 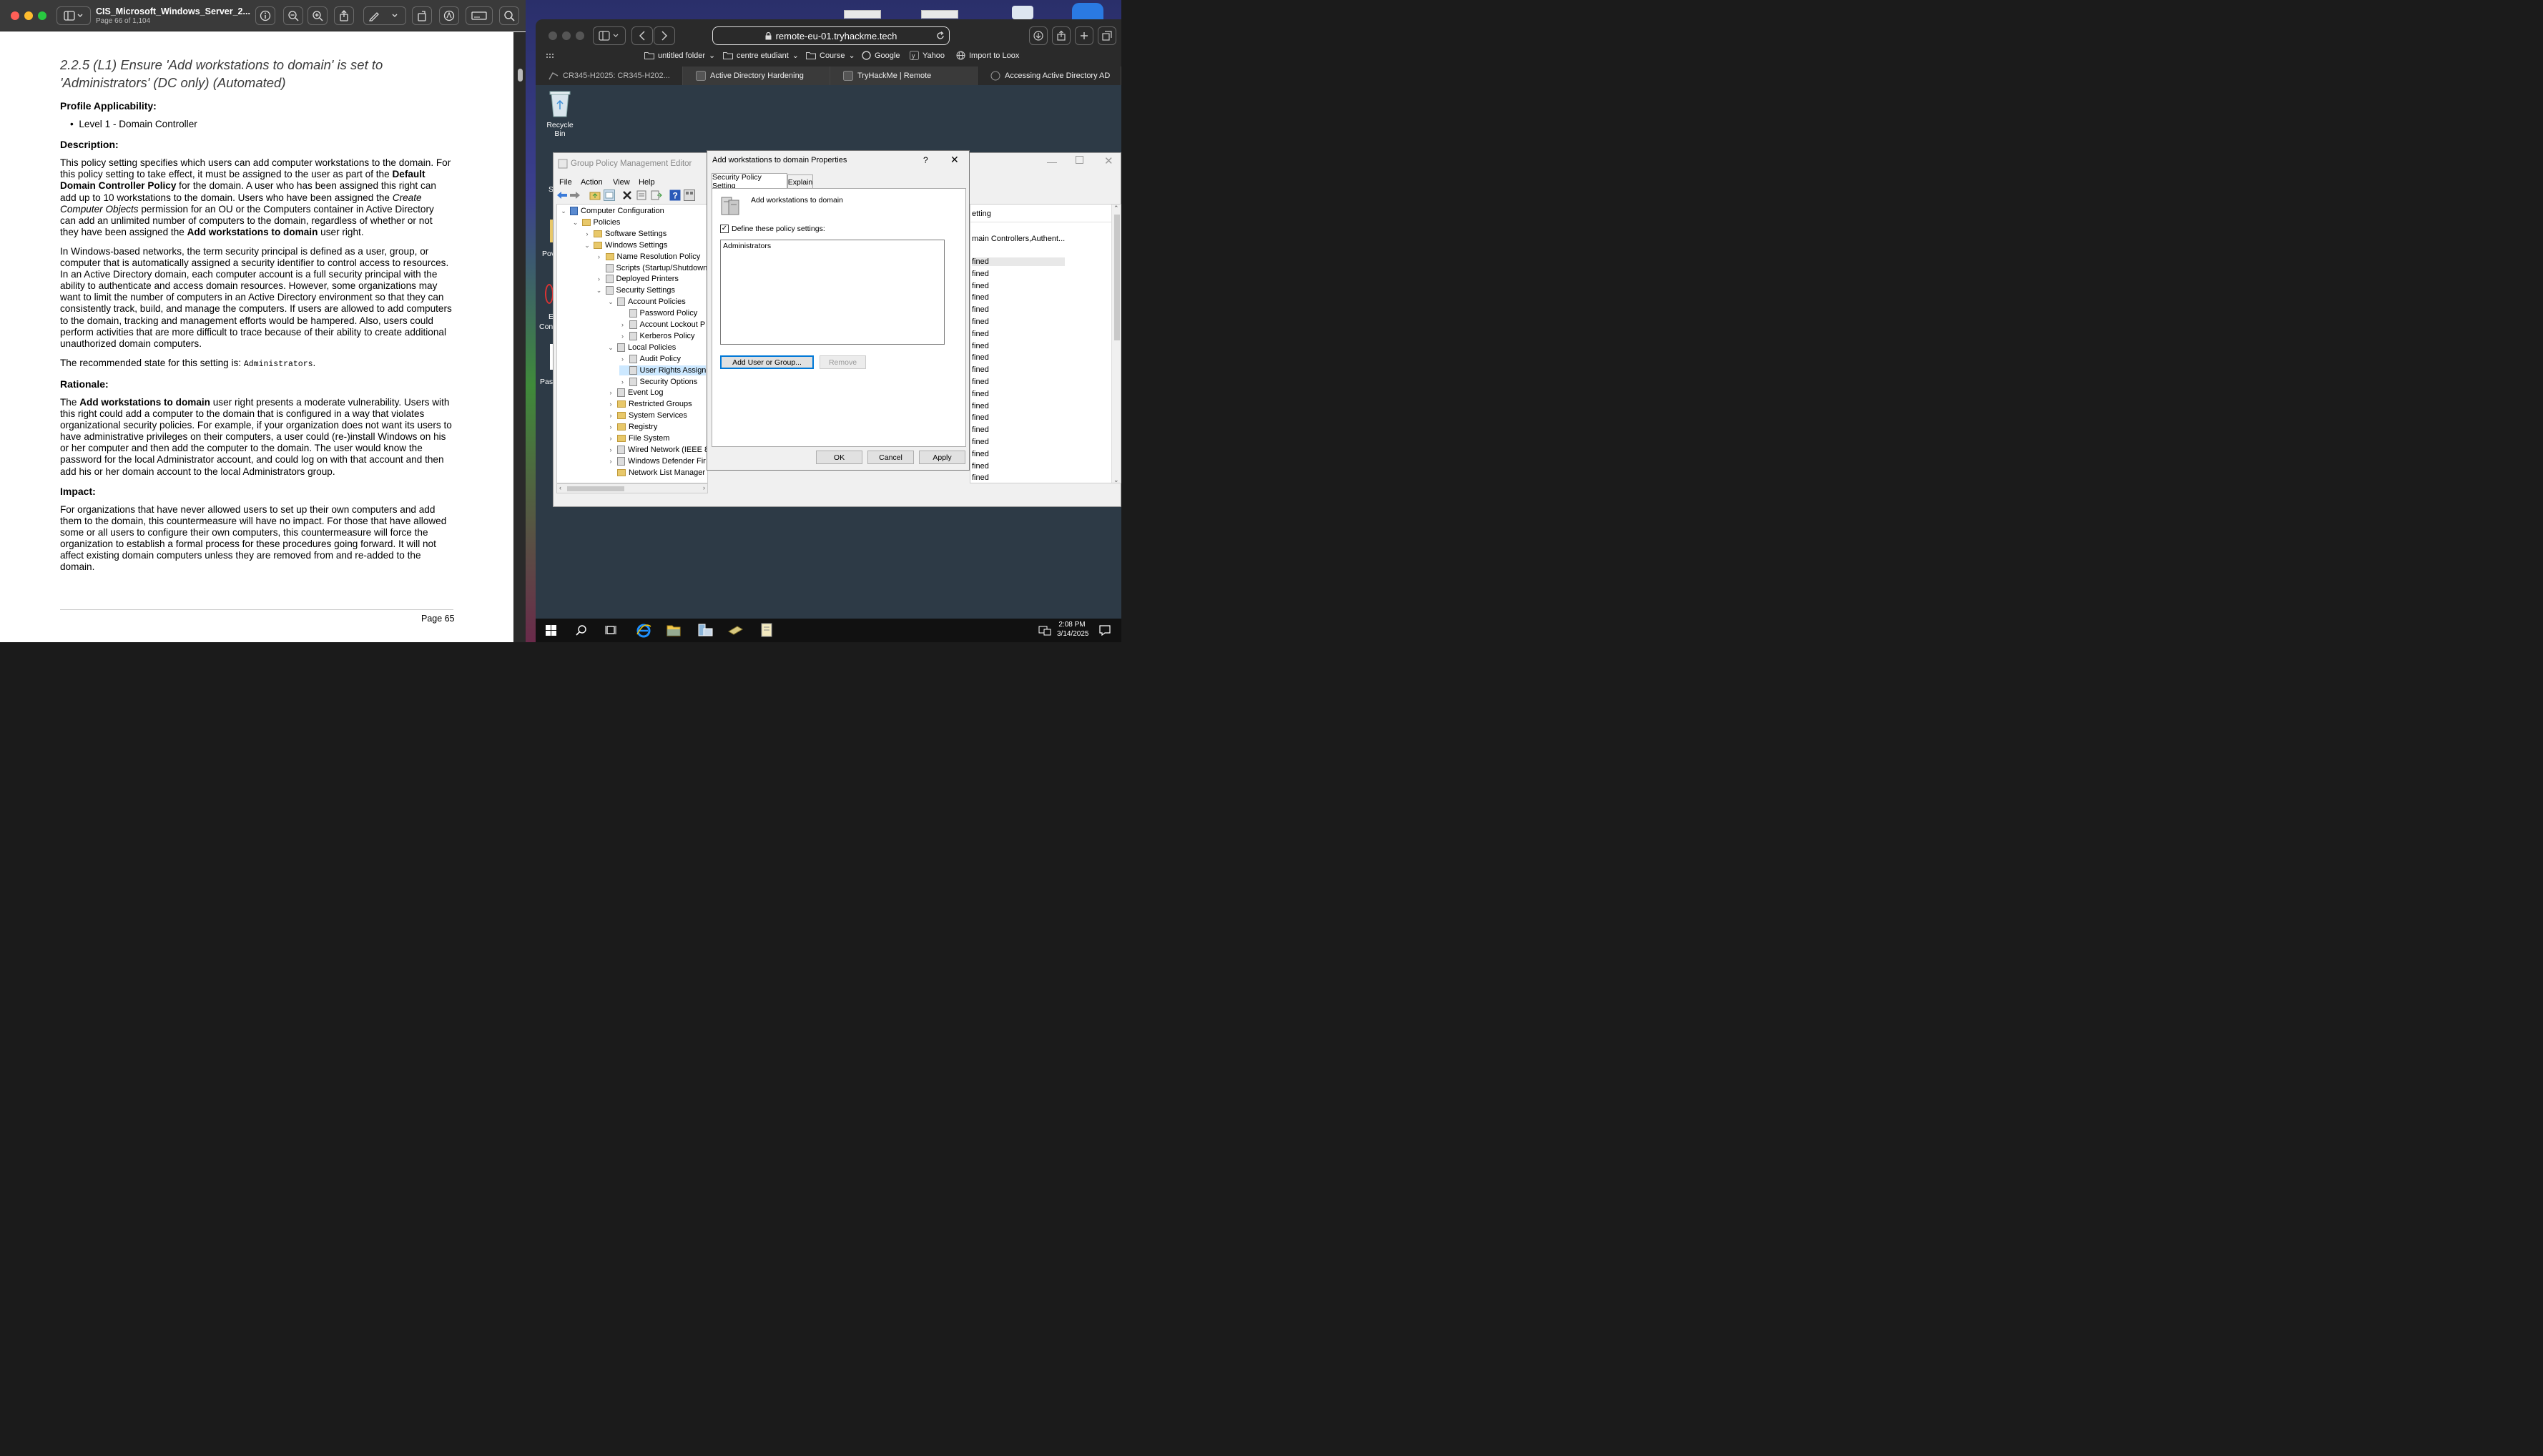 What do you see at coordinates (520, 337) in the screenshot?
I see `pdf-scrollbar` at bounding box center [520, 337].